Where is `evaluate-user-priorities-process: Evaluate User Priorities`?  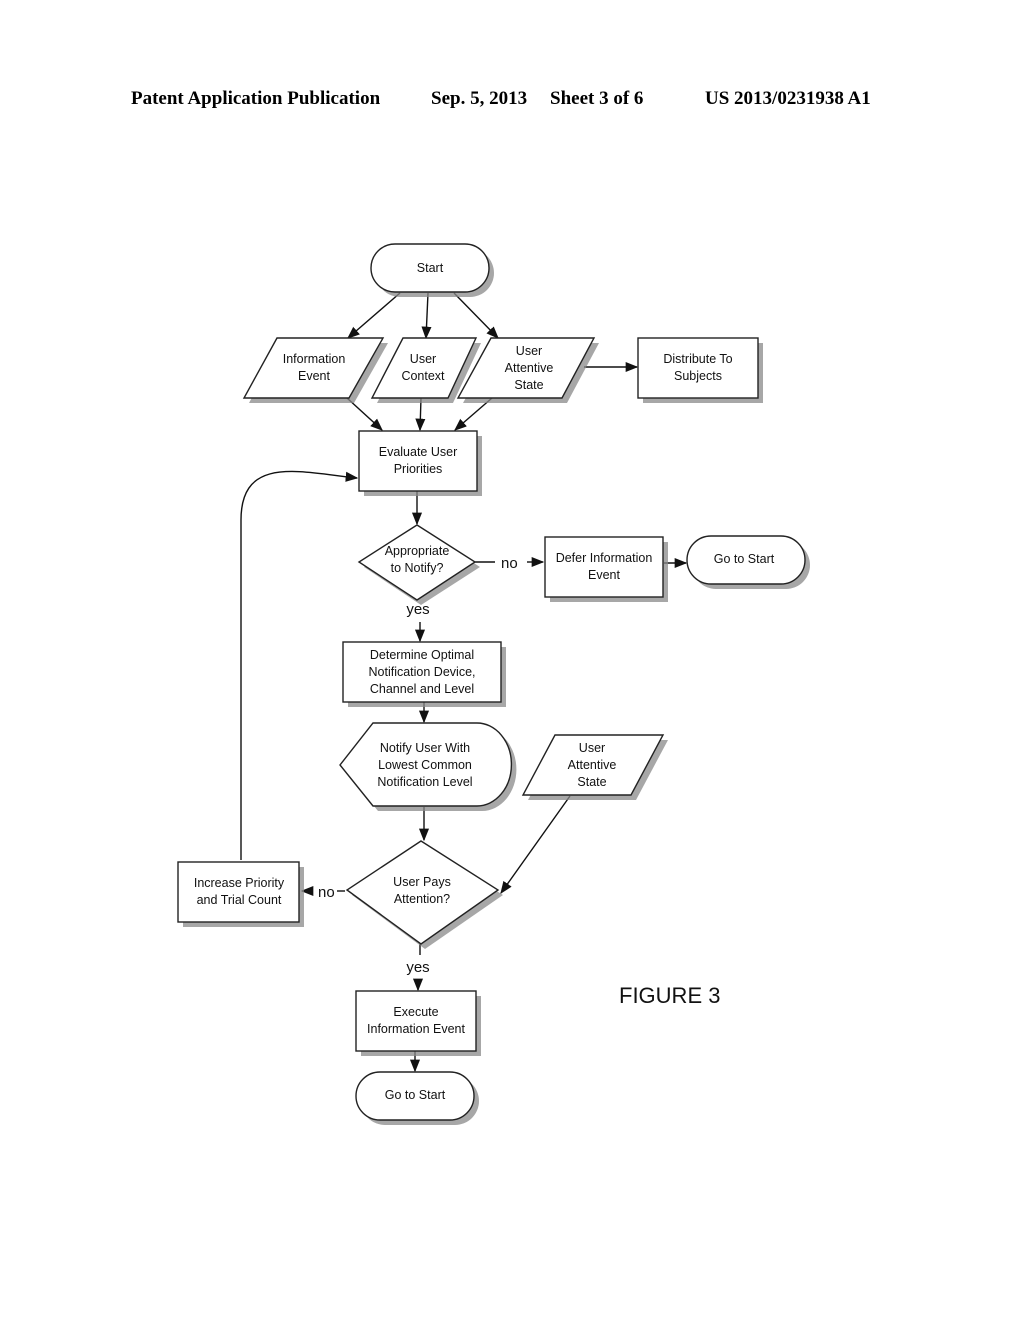
evaluate-user-priorities-process: Evaluate User Priorities is located at coordinates (420, 463).